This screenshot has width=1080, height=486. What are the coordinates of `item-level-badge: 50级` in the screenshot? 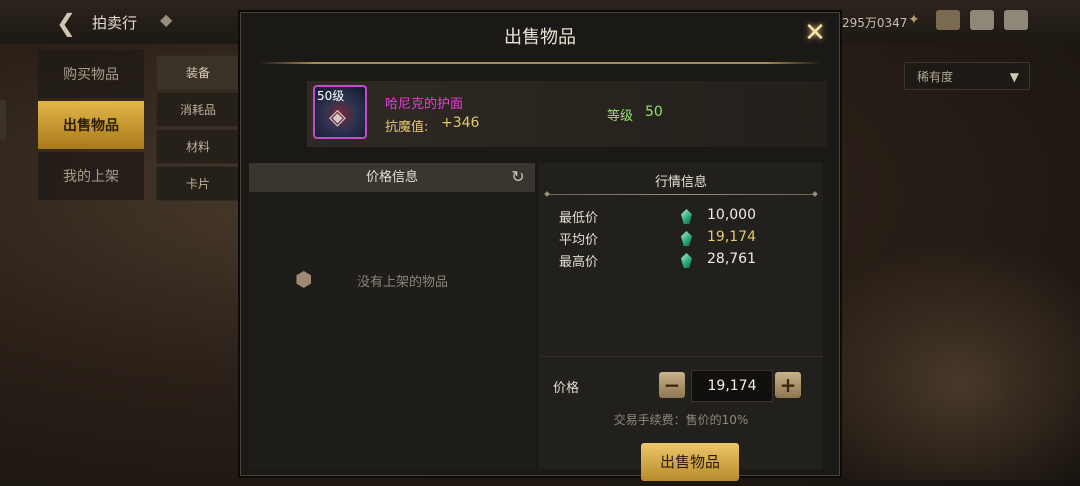 It's located at (331, 96).